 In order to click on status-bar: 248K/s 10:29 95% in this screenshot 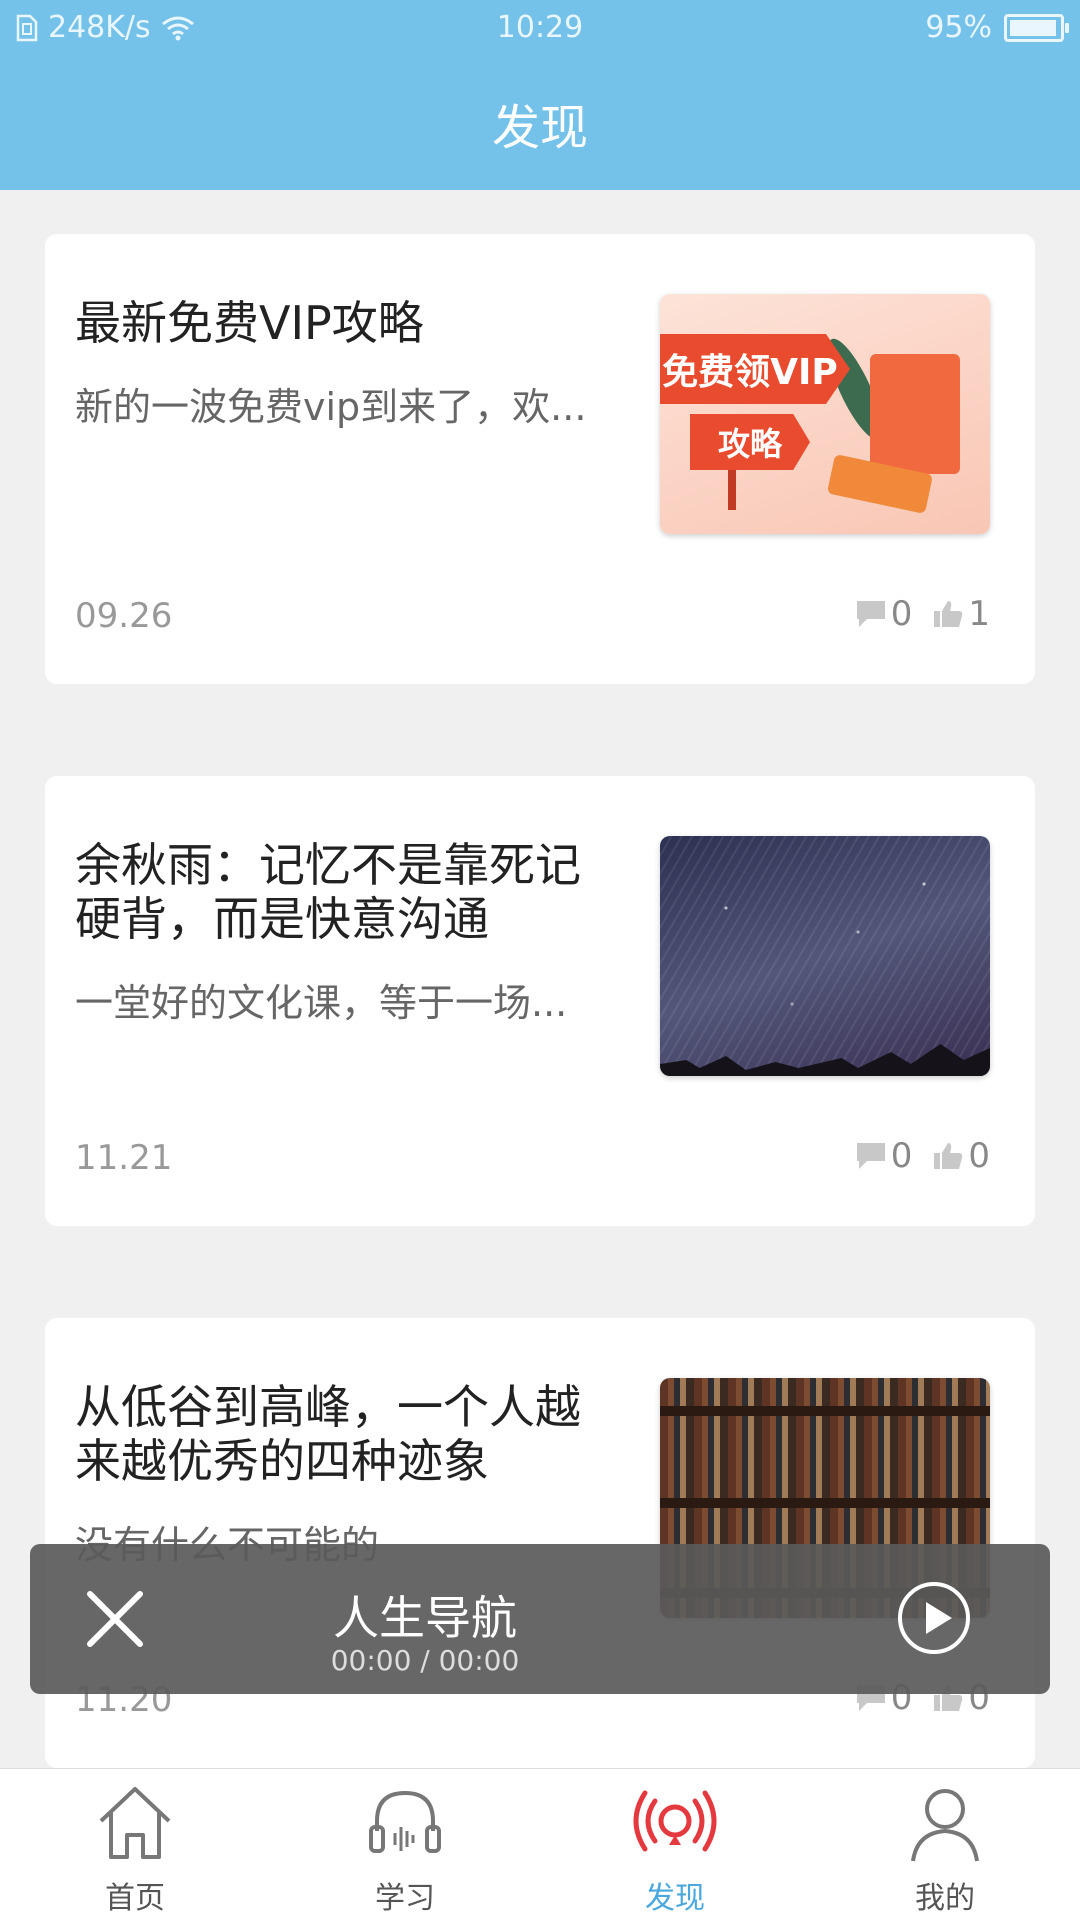, I will do `click(540, 29)`.